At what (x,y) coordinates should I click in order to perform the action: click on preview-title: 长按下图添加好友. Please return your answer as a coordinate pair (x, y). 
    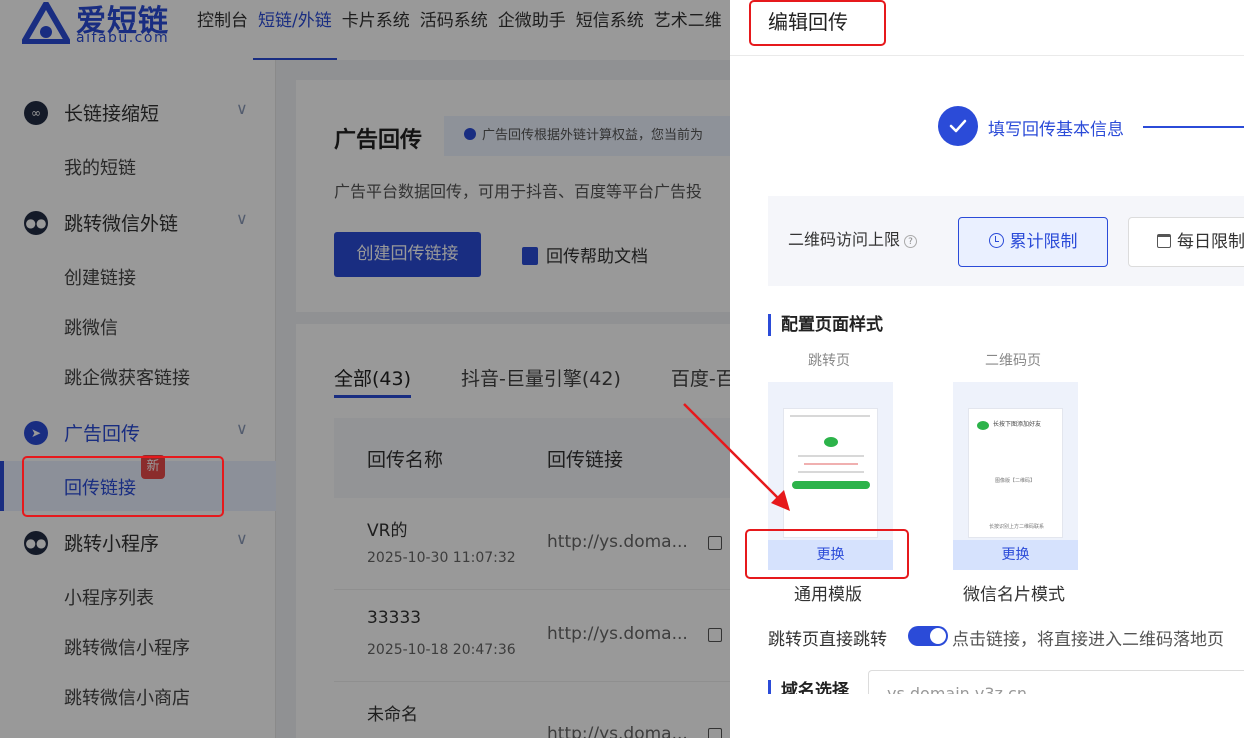
    Looking at the image, I should click on (1017, 424).